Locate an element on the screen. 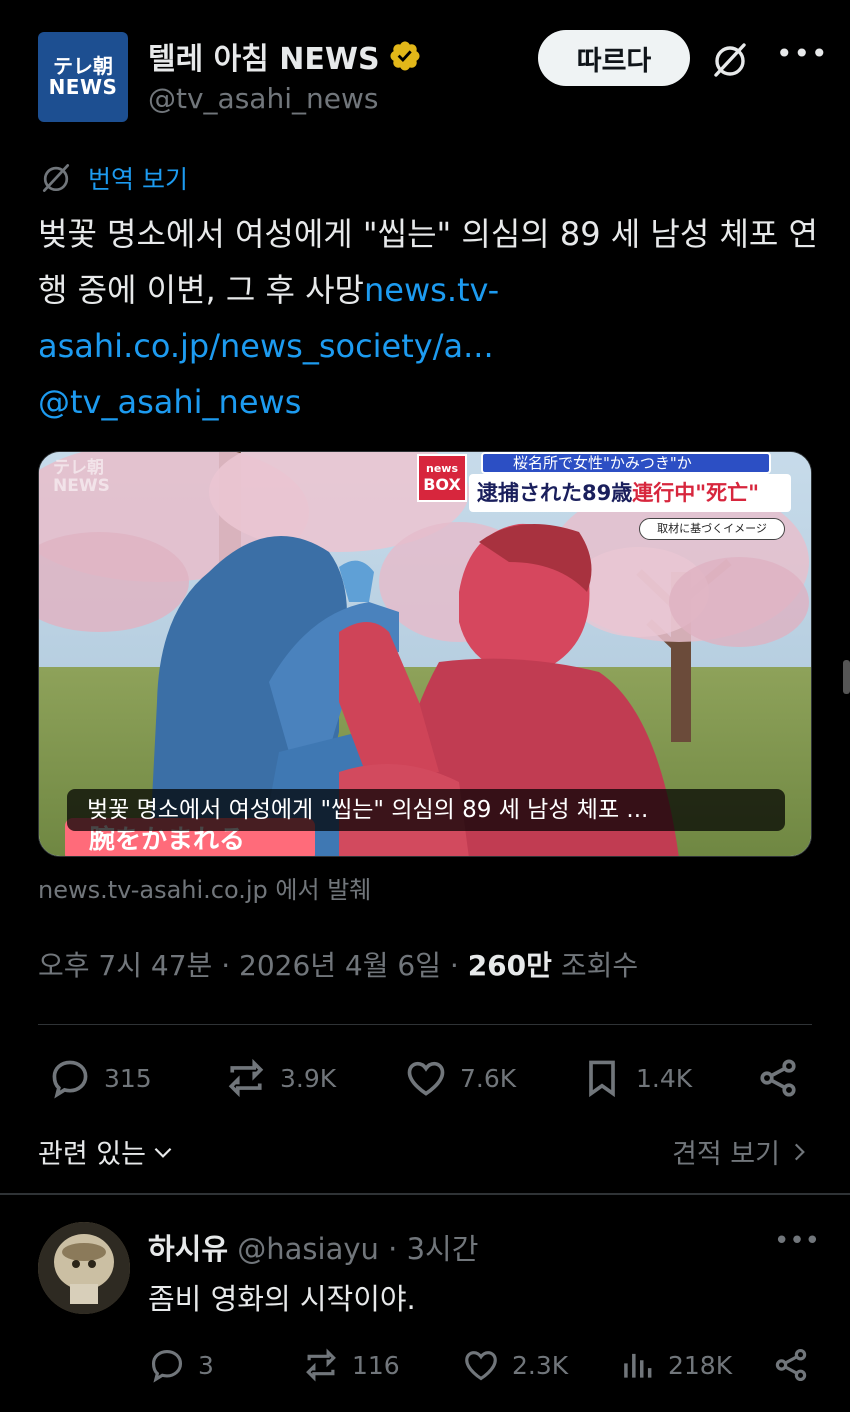 The image size is (850, 1412). bookmark-icon is located at coordinates (602, 1079).